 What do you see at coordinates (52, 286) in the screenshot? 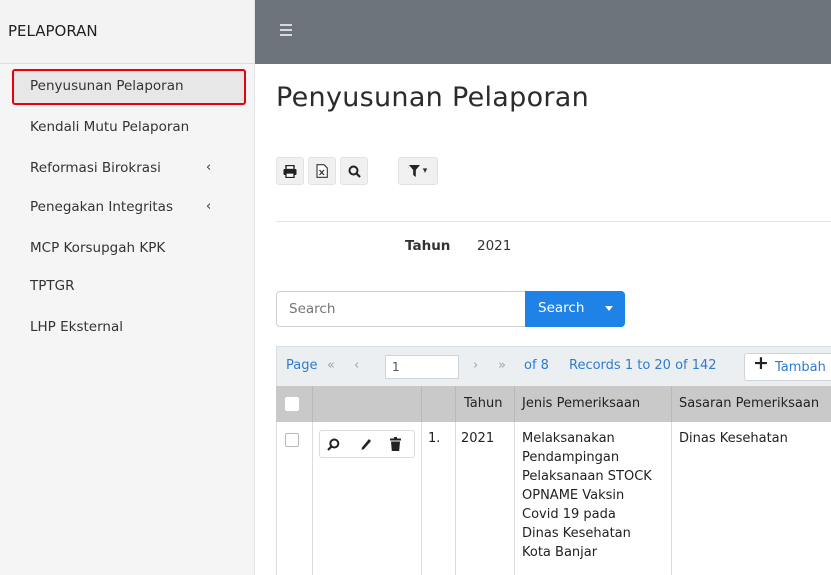
I see `sidebar-item-label: TPTGR` at bounding box center [52, 286].